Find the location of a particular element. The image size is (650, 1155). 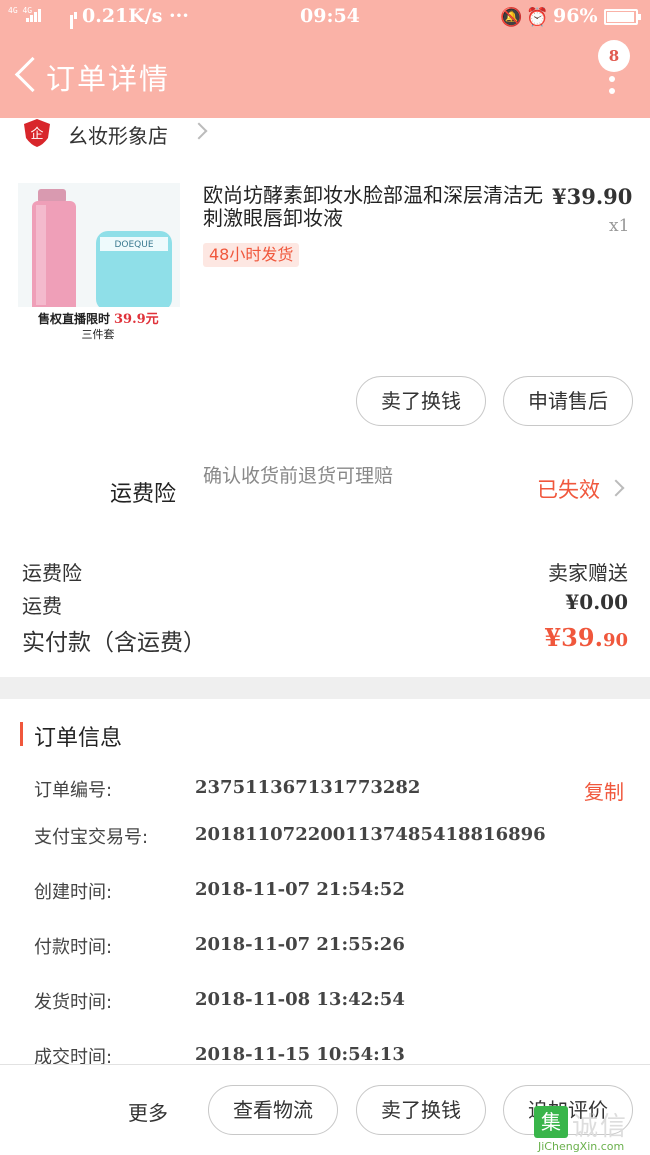

signal-strength-2-icon is located at coordinates (74, 19).